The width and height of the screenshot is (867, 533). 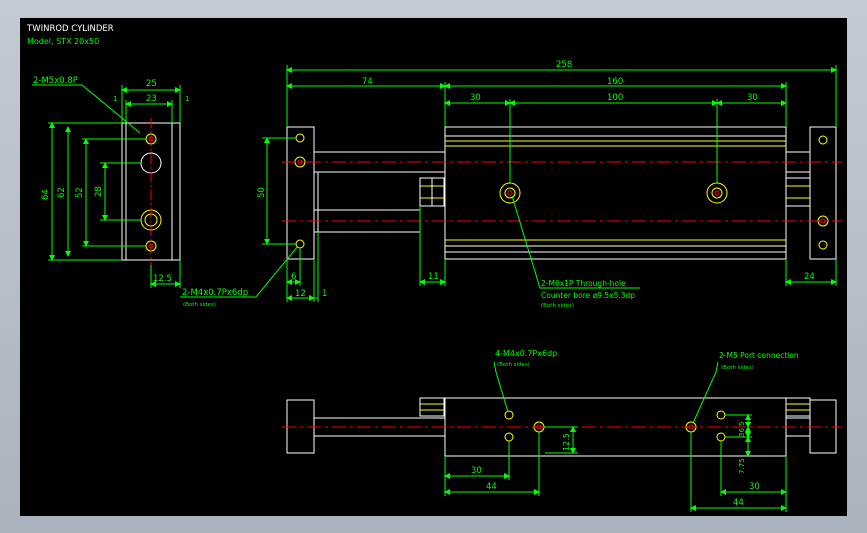 I want to click on dim-label: 12, so click(x=300, y=294).